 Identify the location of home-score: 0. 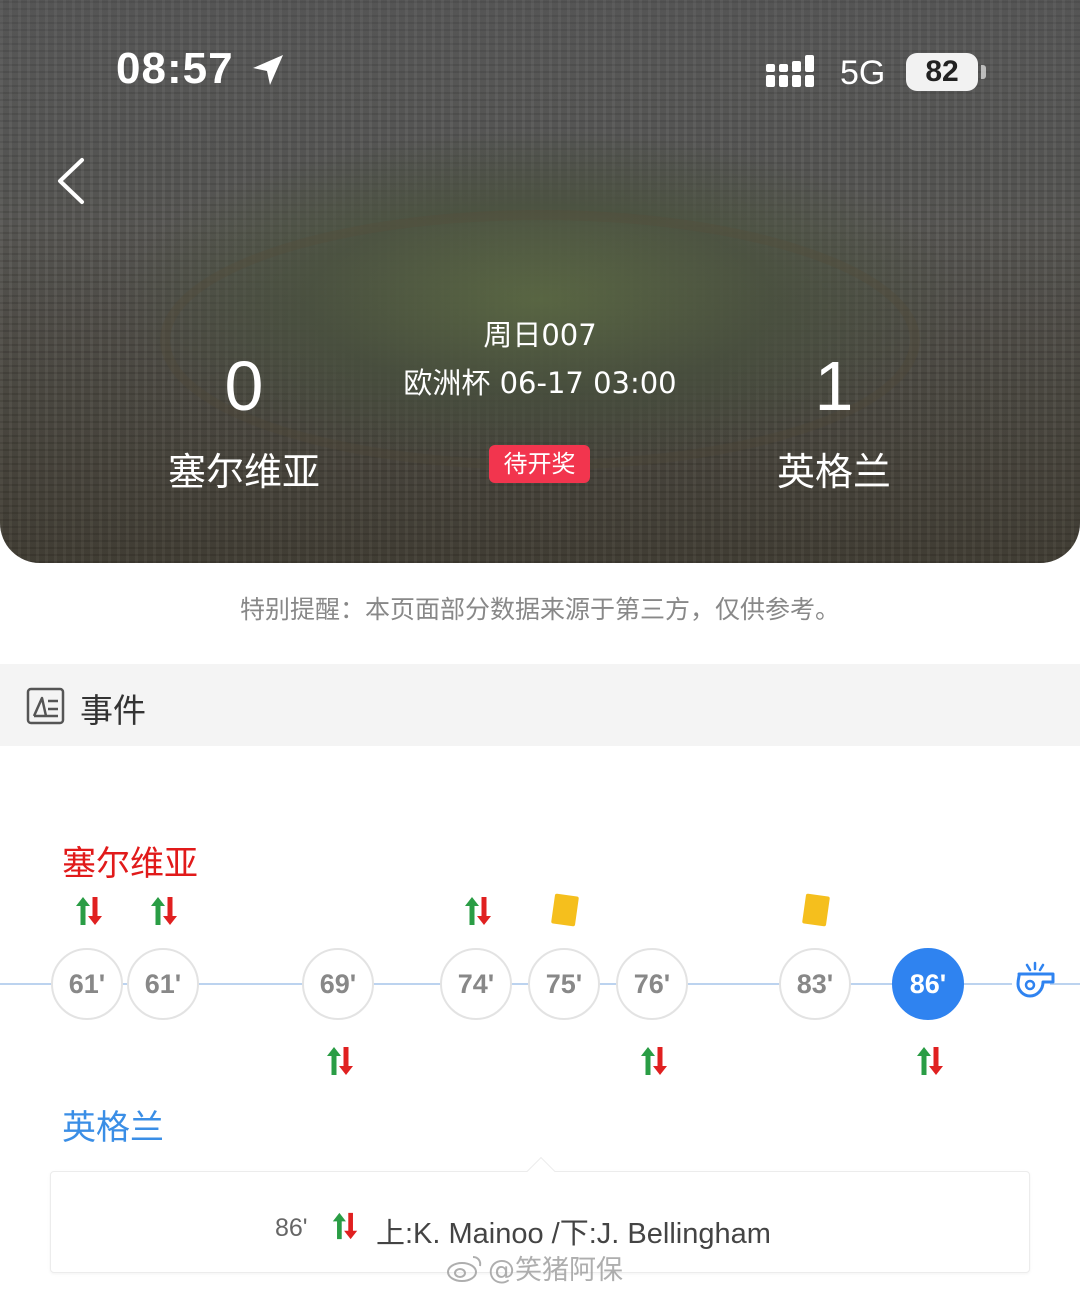
(244, 386).